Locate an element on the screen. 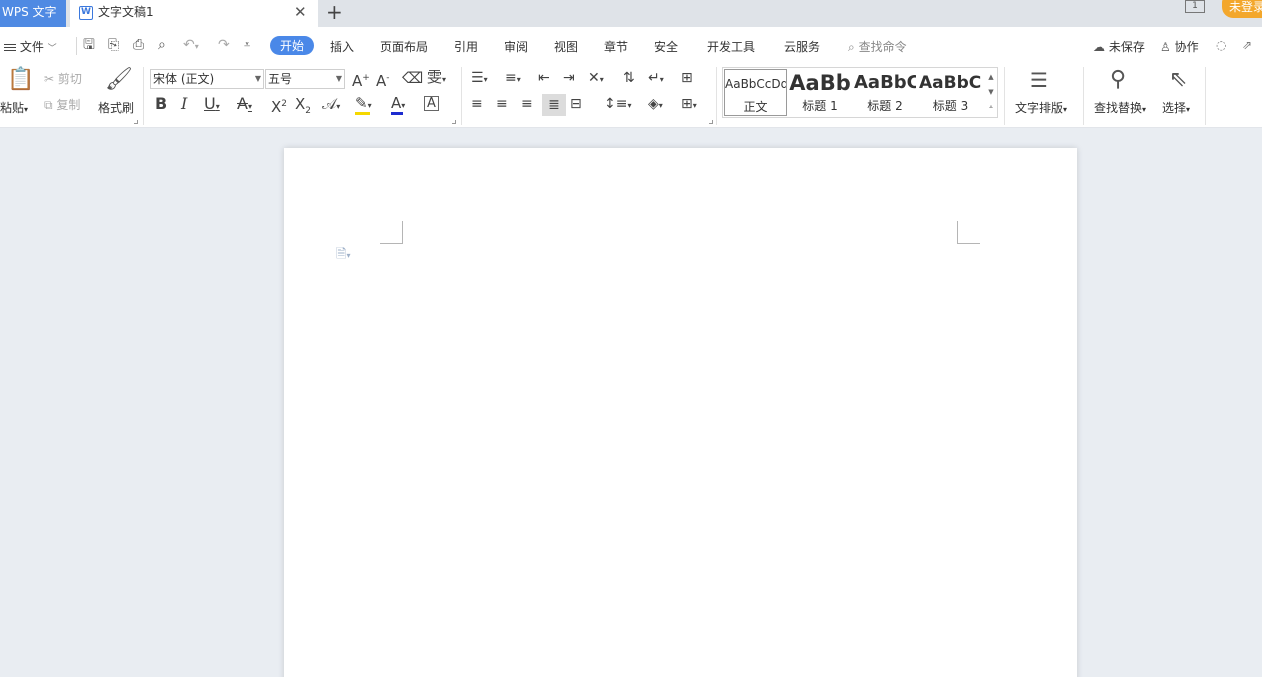  align-left-icon: ≡ is located at coordinates (477, 104).